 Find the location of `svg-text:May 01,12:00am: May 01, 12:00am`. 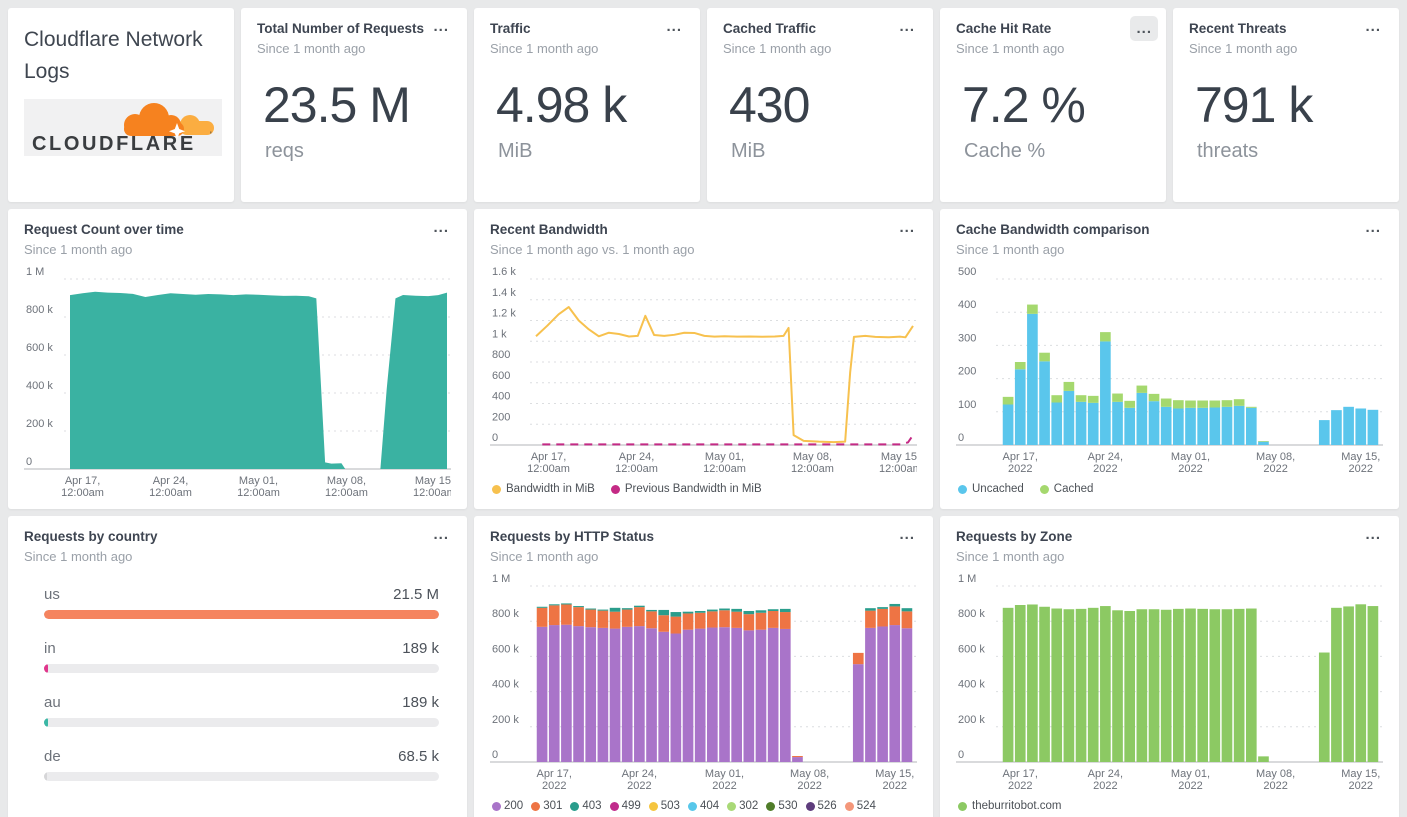

svg-text:May 01,12:00am: May 01, 12:00am is located at coordinates (258, 487).